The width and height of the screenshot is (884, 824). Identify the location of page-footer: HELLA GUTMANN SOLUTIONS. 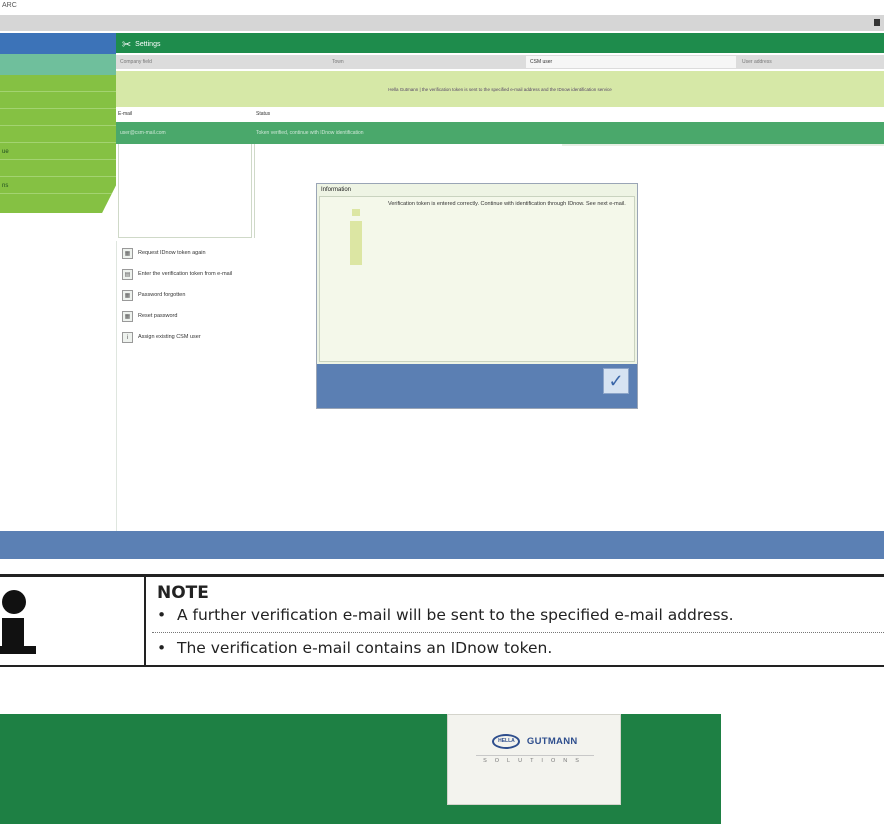
(360, 769).